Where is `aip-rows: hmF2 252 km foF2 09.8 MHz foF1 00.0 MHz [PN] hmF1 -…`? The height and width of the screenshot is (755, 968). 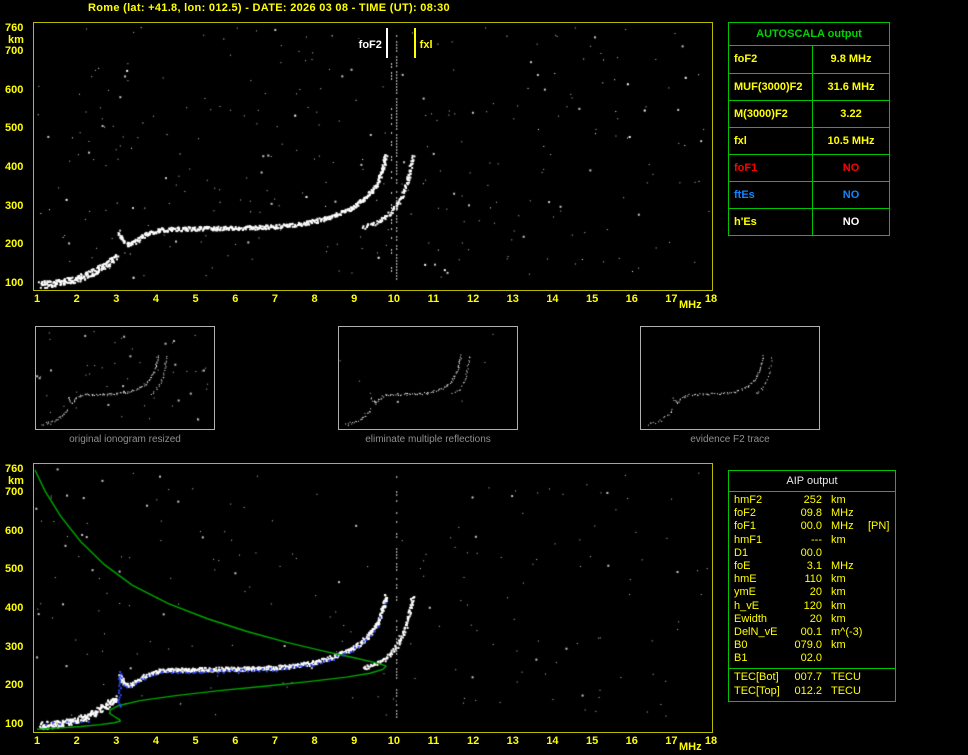
aip-rows: hmF2 252 km foF2 09.8 MHz foF1 00.0 MHz [PN] hmF1 -… is located at coordinates (812, 595).